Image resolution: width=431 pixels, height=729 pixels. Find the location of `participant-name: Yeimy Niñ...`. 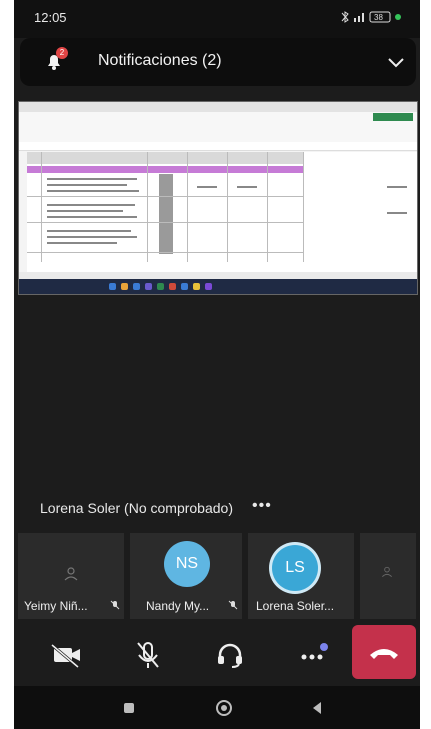

participant-name: Yeimy Niñ... is located at coordinates (56, 606).